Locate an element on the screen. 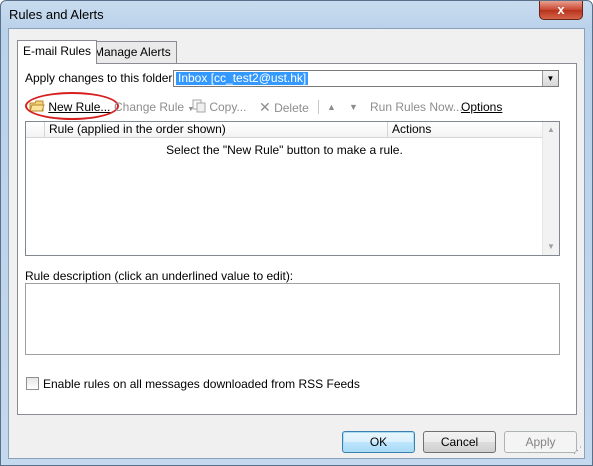  title-bar: Rules and Alerts x is located at coordinates (296, 14).